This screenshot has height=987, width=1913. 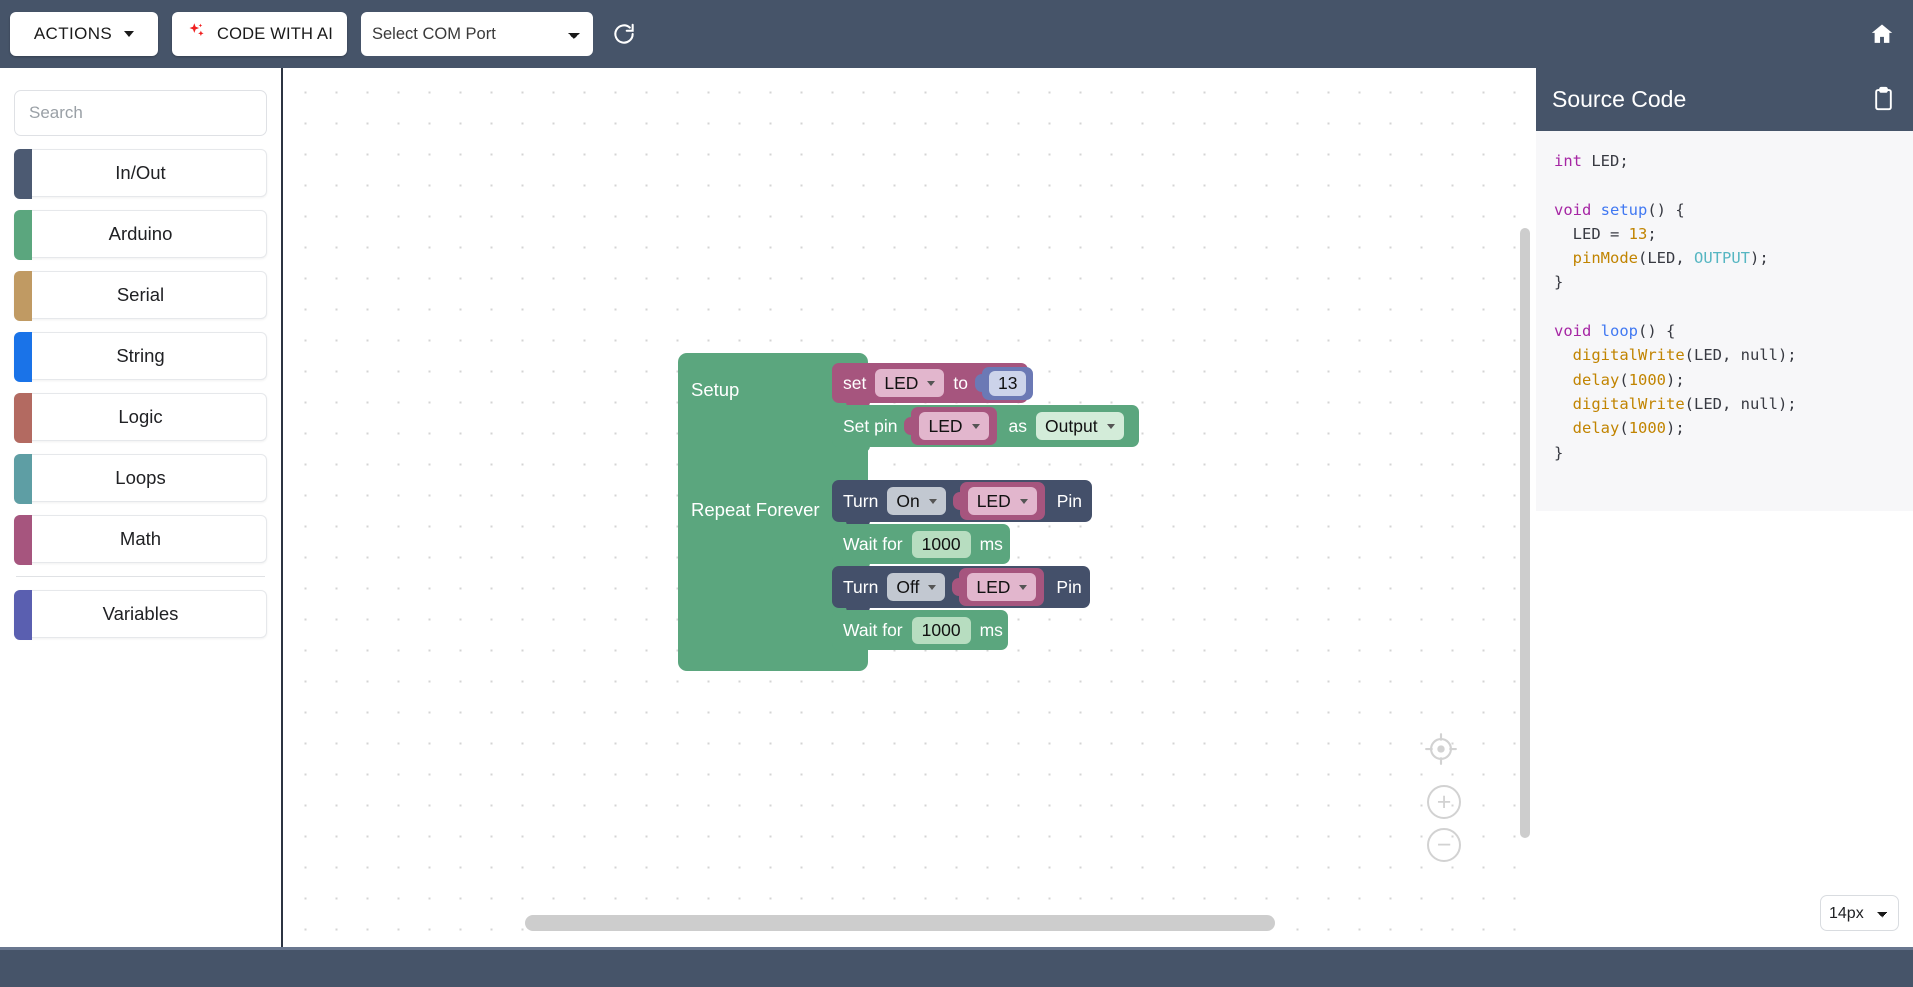 I want to click on turn-off-variable-dropdown: LED, so click(x=1002, y=587).